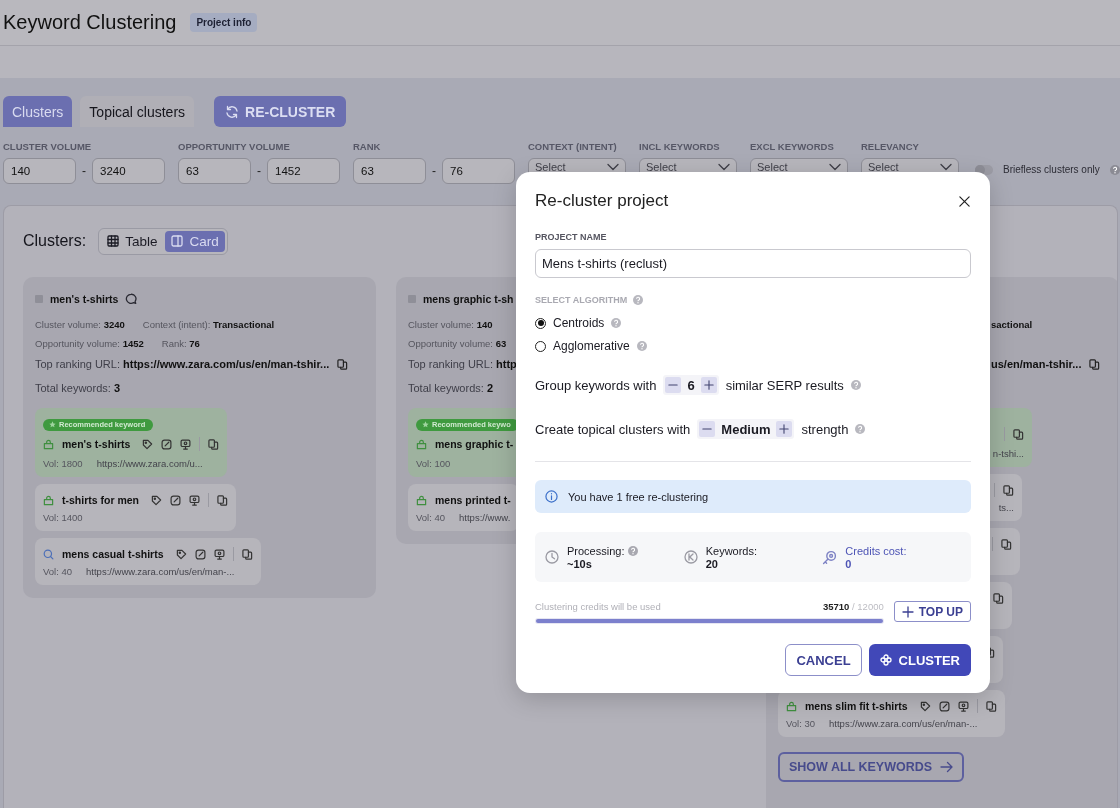 The width and height of the screenshot is (1120, 808). What do you see at coordinates (100, 500) in the screenshot?
I see `keyword-text: t-shirts for men` at bounding box center [100, 500].